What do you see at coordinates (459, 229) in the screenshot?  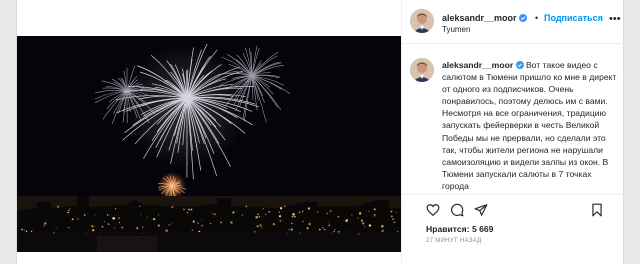 I see `likes-count: Нравится: 5 669` at bounding box center [459, 229].